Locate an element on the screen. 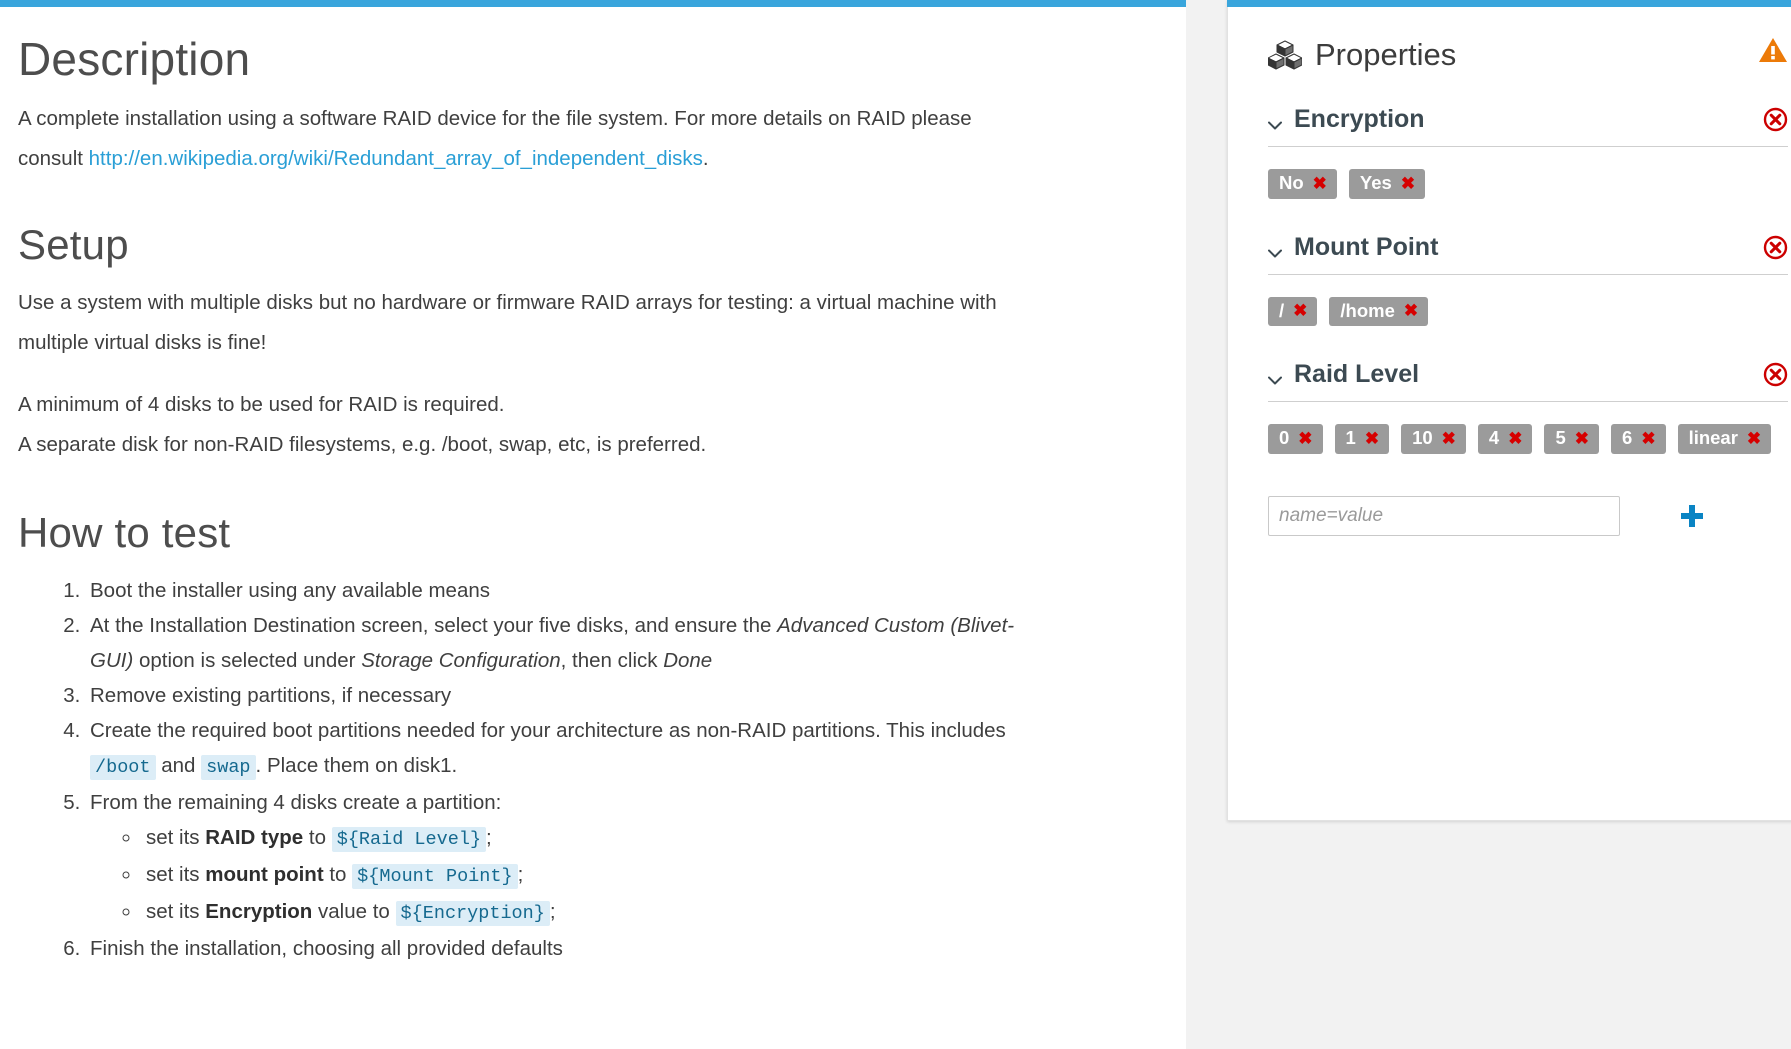 This screenshot has width=1791, height=1049. tag-item: No ✖ is located at coordinates (1302, 184).